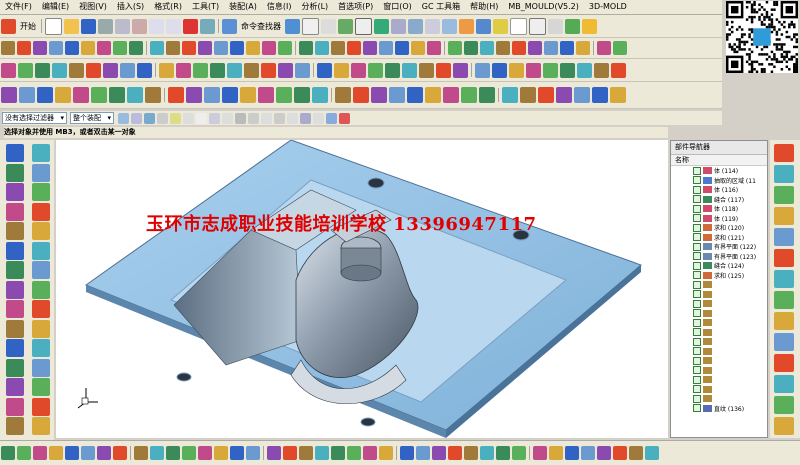 This screenshot has height=465, width=800. I want to click on wireframe-icon, so click(363, 26).